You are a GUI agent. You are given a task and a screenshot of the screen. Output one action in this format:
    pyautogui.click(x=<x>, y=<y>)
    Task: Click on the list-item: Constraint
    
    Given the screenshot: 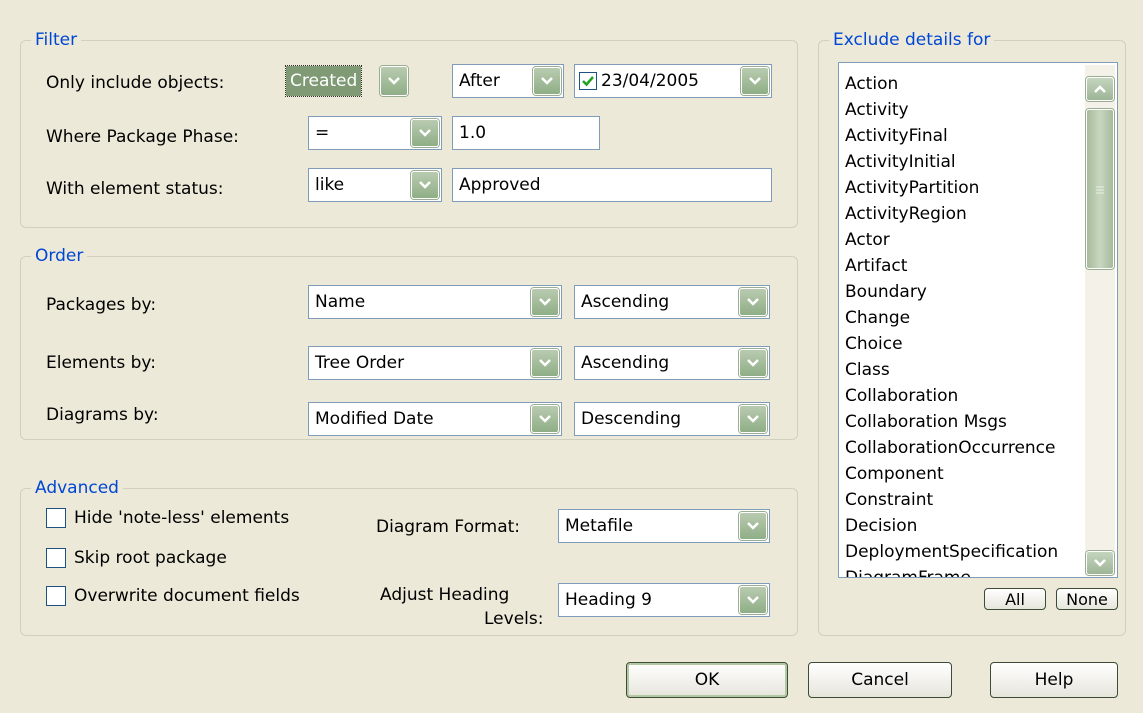 What is the action you would take?
    pyautogui.click(x=964, y=500)
    